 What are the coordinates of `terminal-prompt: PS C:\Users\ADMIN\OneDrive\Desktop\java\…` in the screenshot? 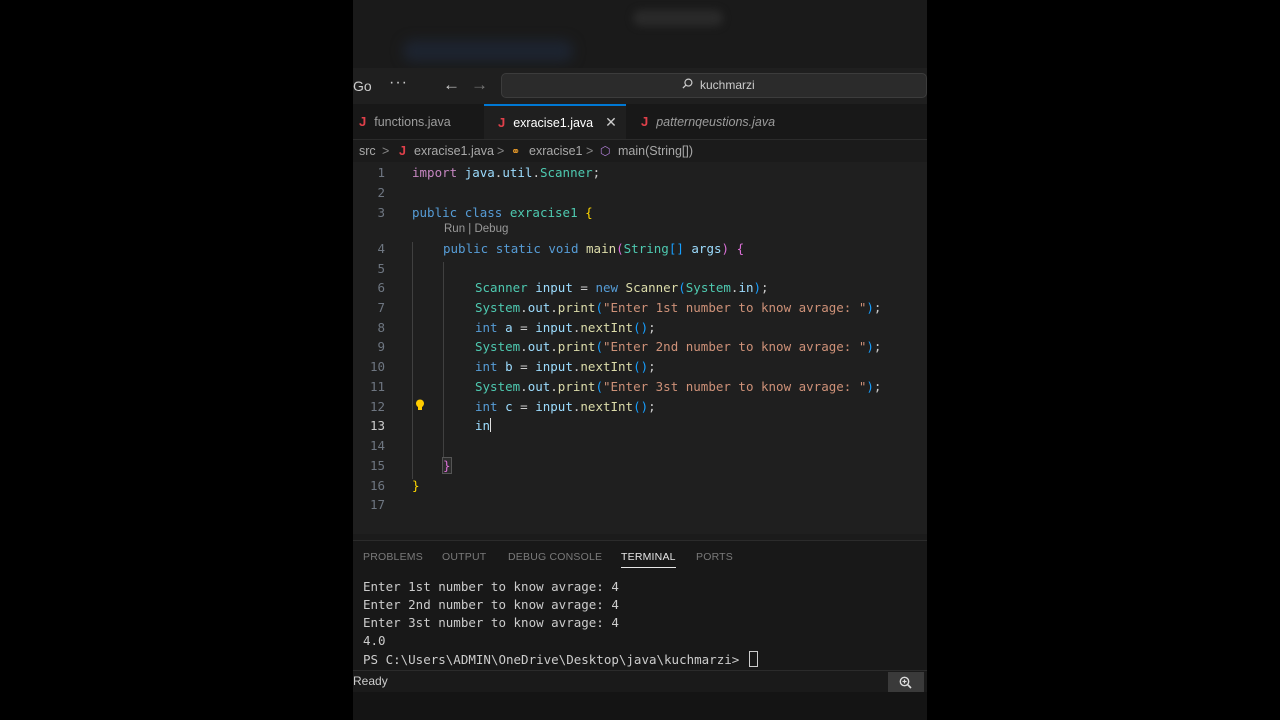 It's located at (560, 659).